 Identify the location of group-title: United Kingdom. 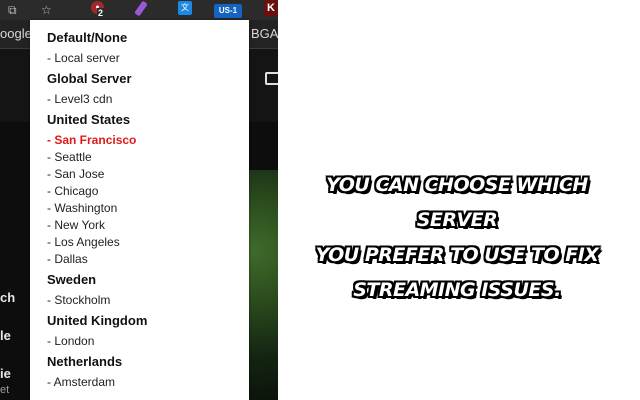
(97, 320).